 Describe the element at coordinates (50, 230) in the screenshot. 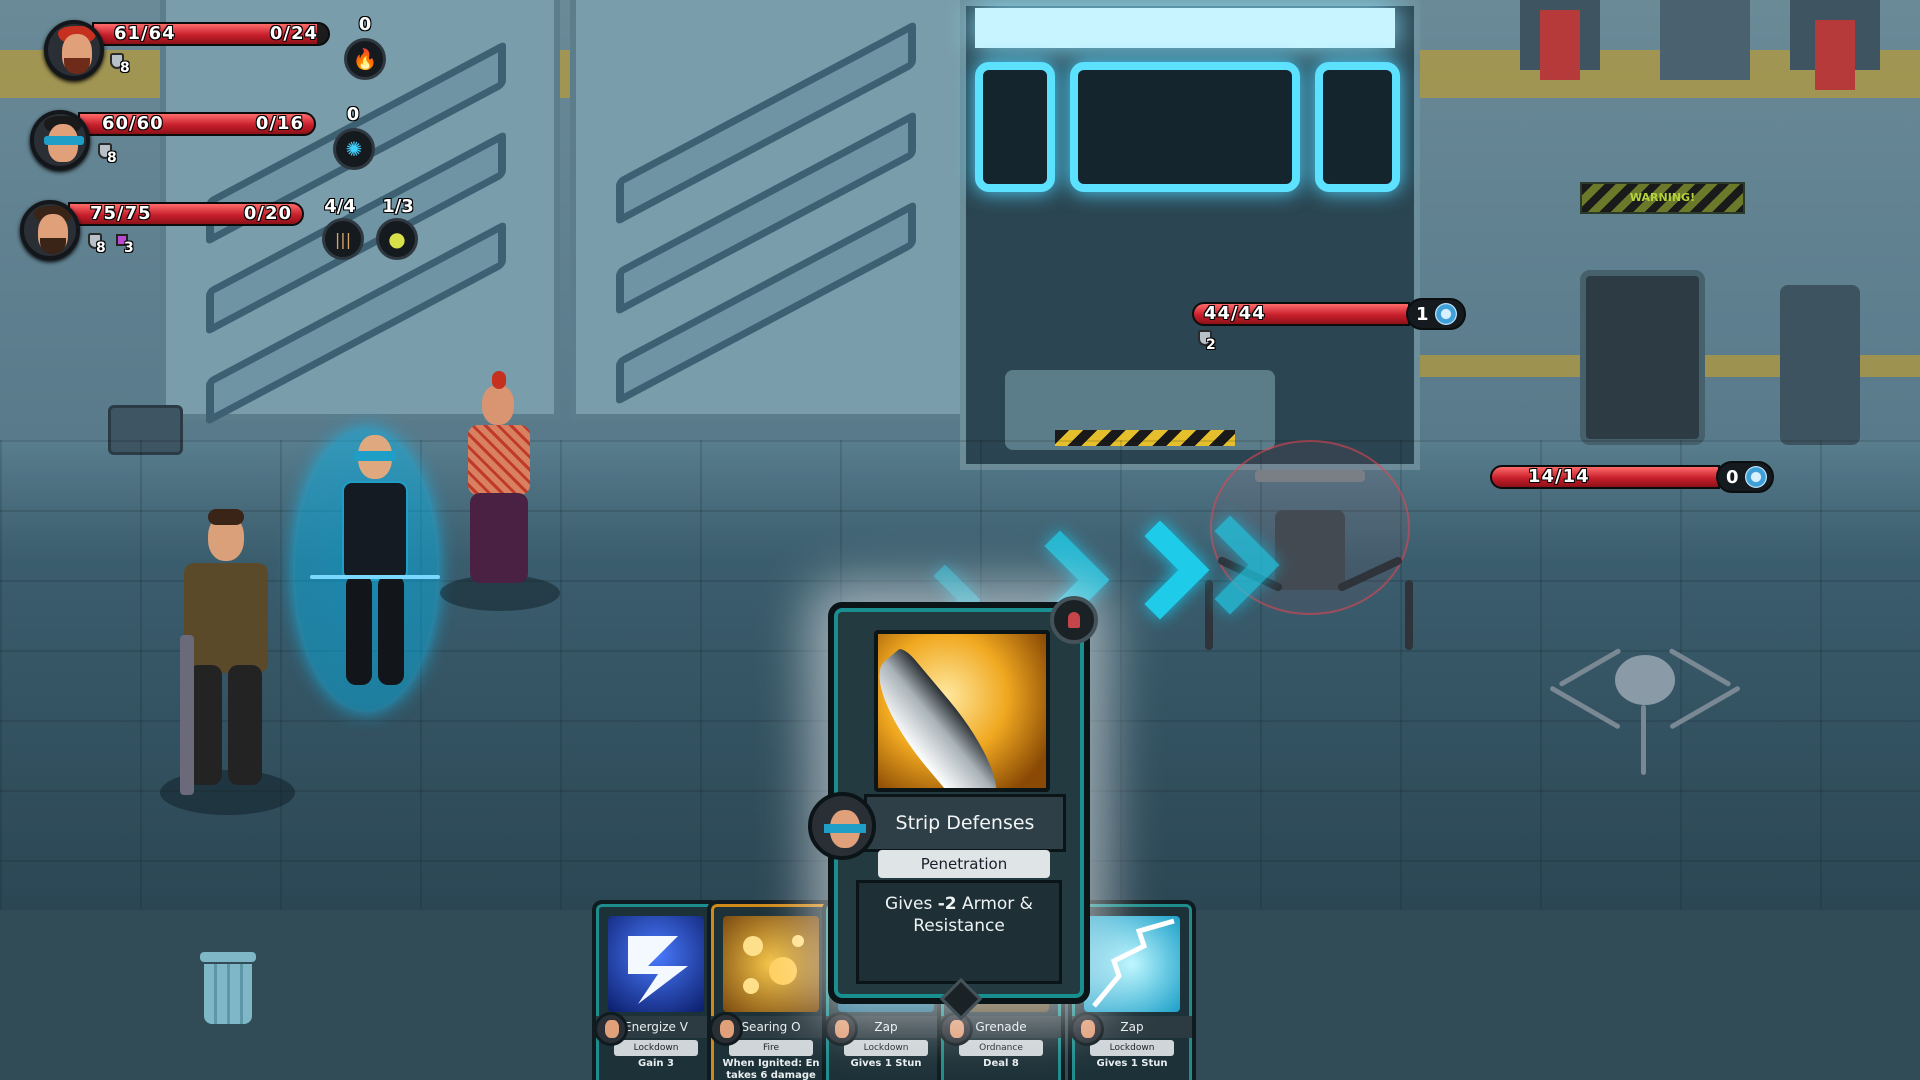

I see `bearded-soldier-portrait` at that location.